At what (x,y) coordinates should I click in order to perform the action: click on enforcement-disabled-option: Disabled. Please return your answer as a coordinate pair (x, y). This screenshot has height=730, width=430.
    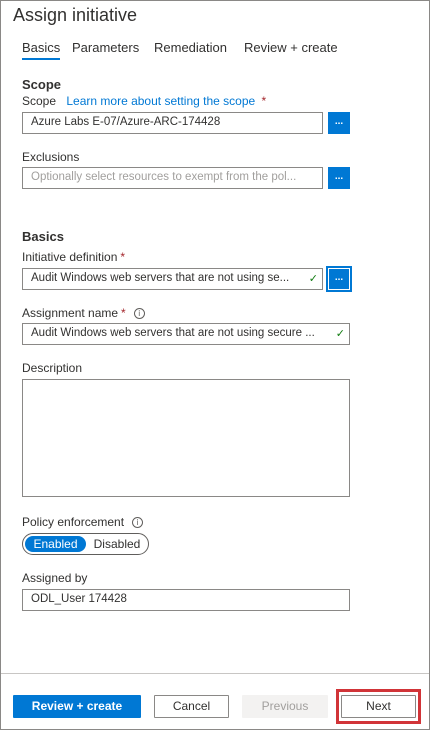
    Looking at the image, I should click on (117, 544).